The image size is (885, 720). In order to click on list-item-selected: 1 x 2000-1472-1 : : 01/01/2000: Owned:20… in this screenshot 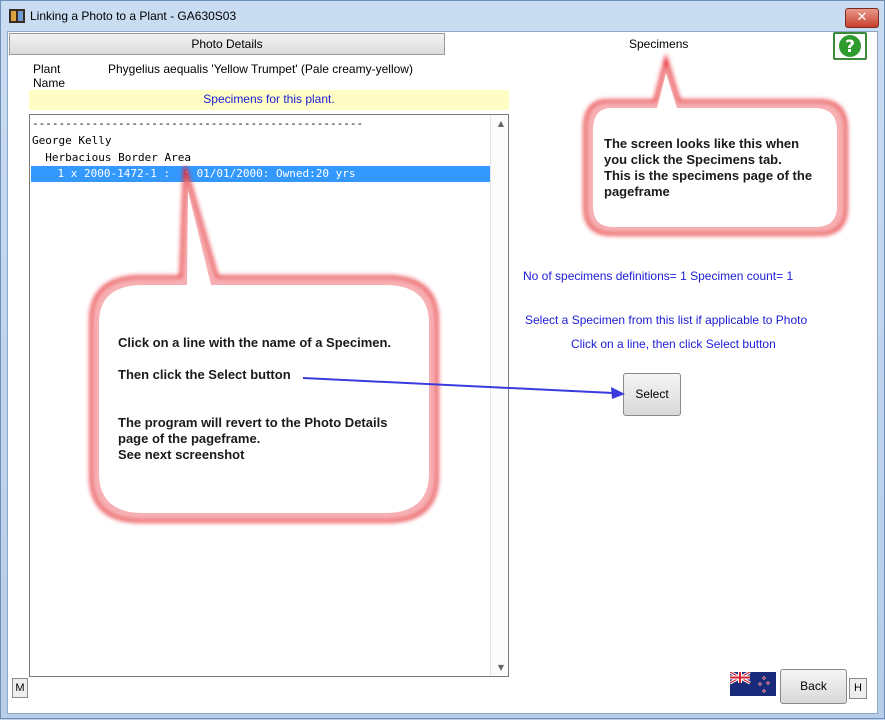, I will do `click(261, 174)`.